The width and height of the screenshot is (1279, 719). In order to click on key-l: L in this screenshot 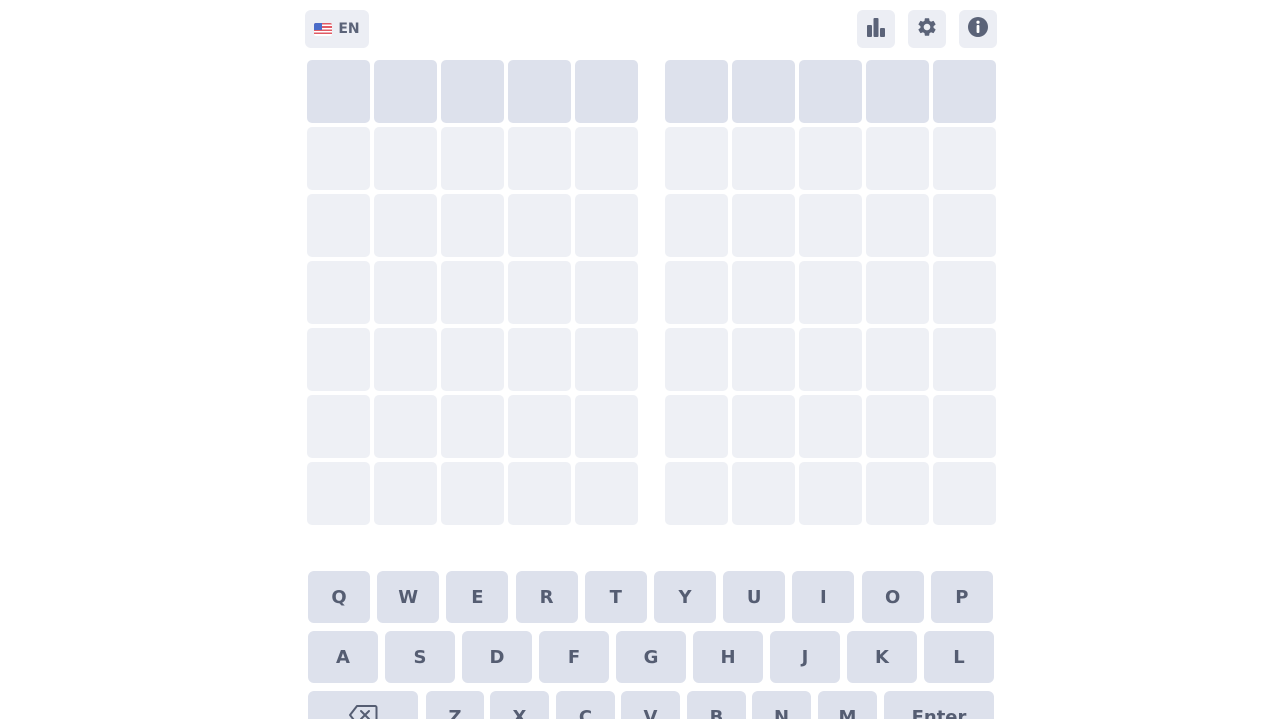, I will do `click(959, 657)`.